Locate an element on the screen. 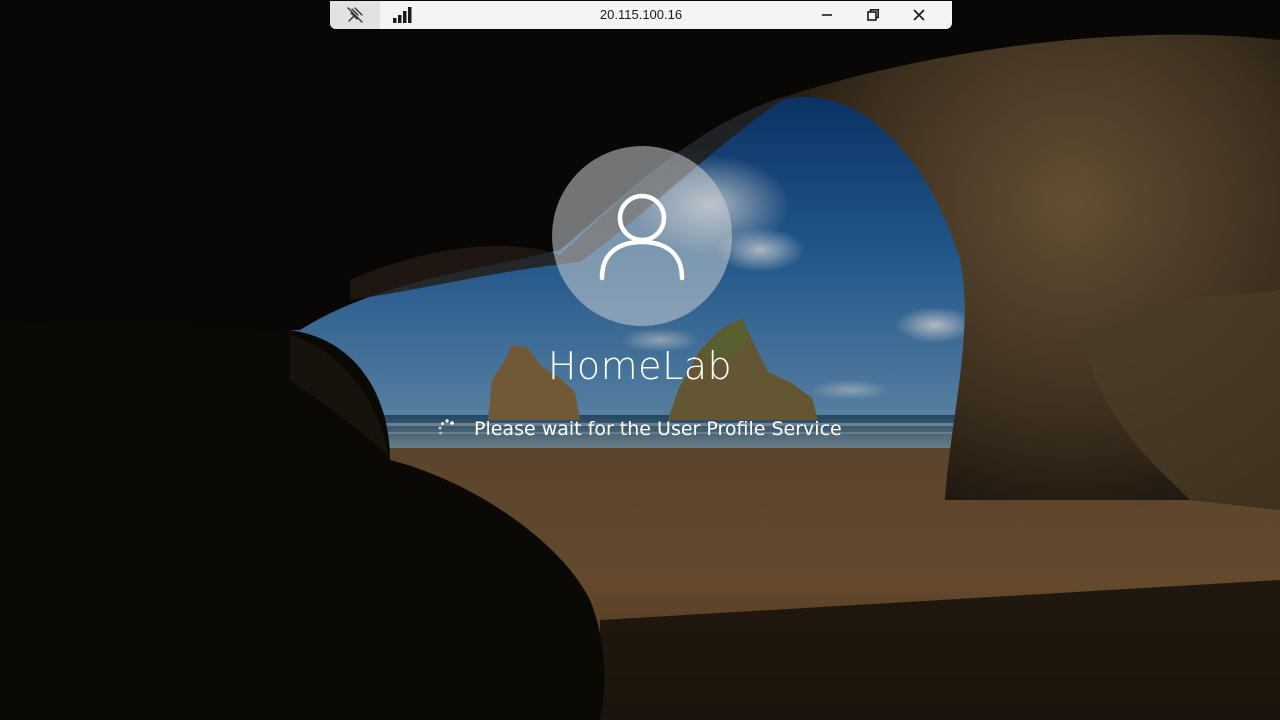 The height and width of the screenshot is (720, 1280). connection-quality-button is located at coordinates (403, 15).